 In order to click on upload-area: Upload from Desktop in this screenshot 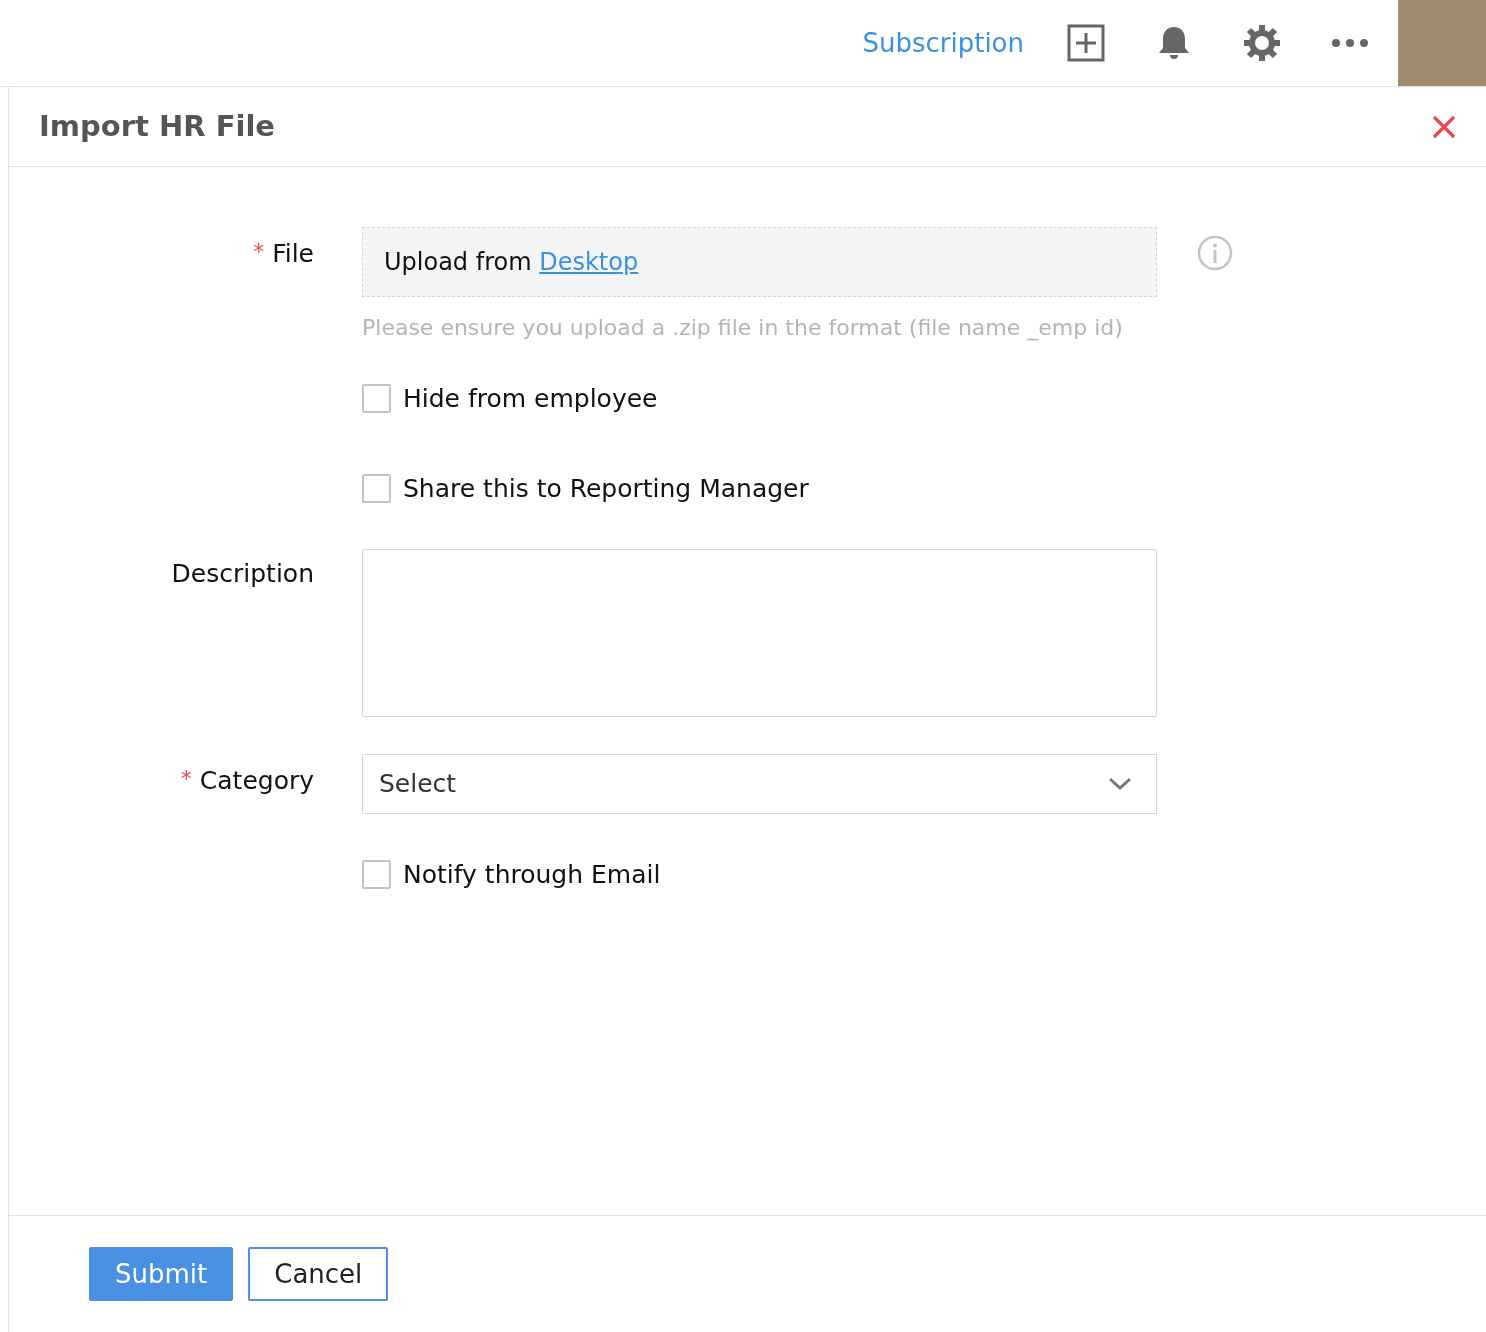, I will do `click(759, 262)`.